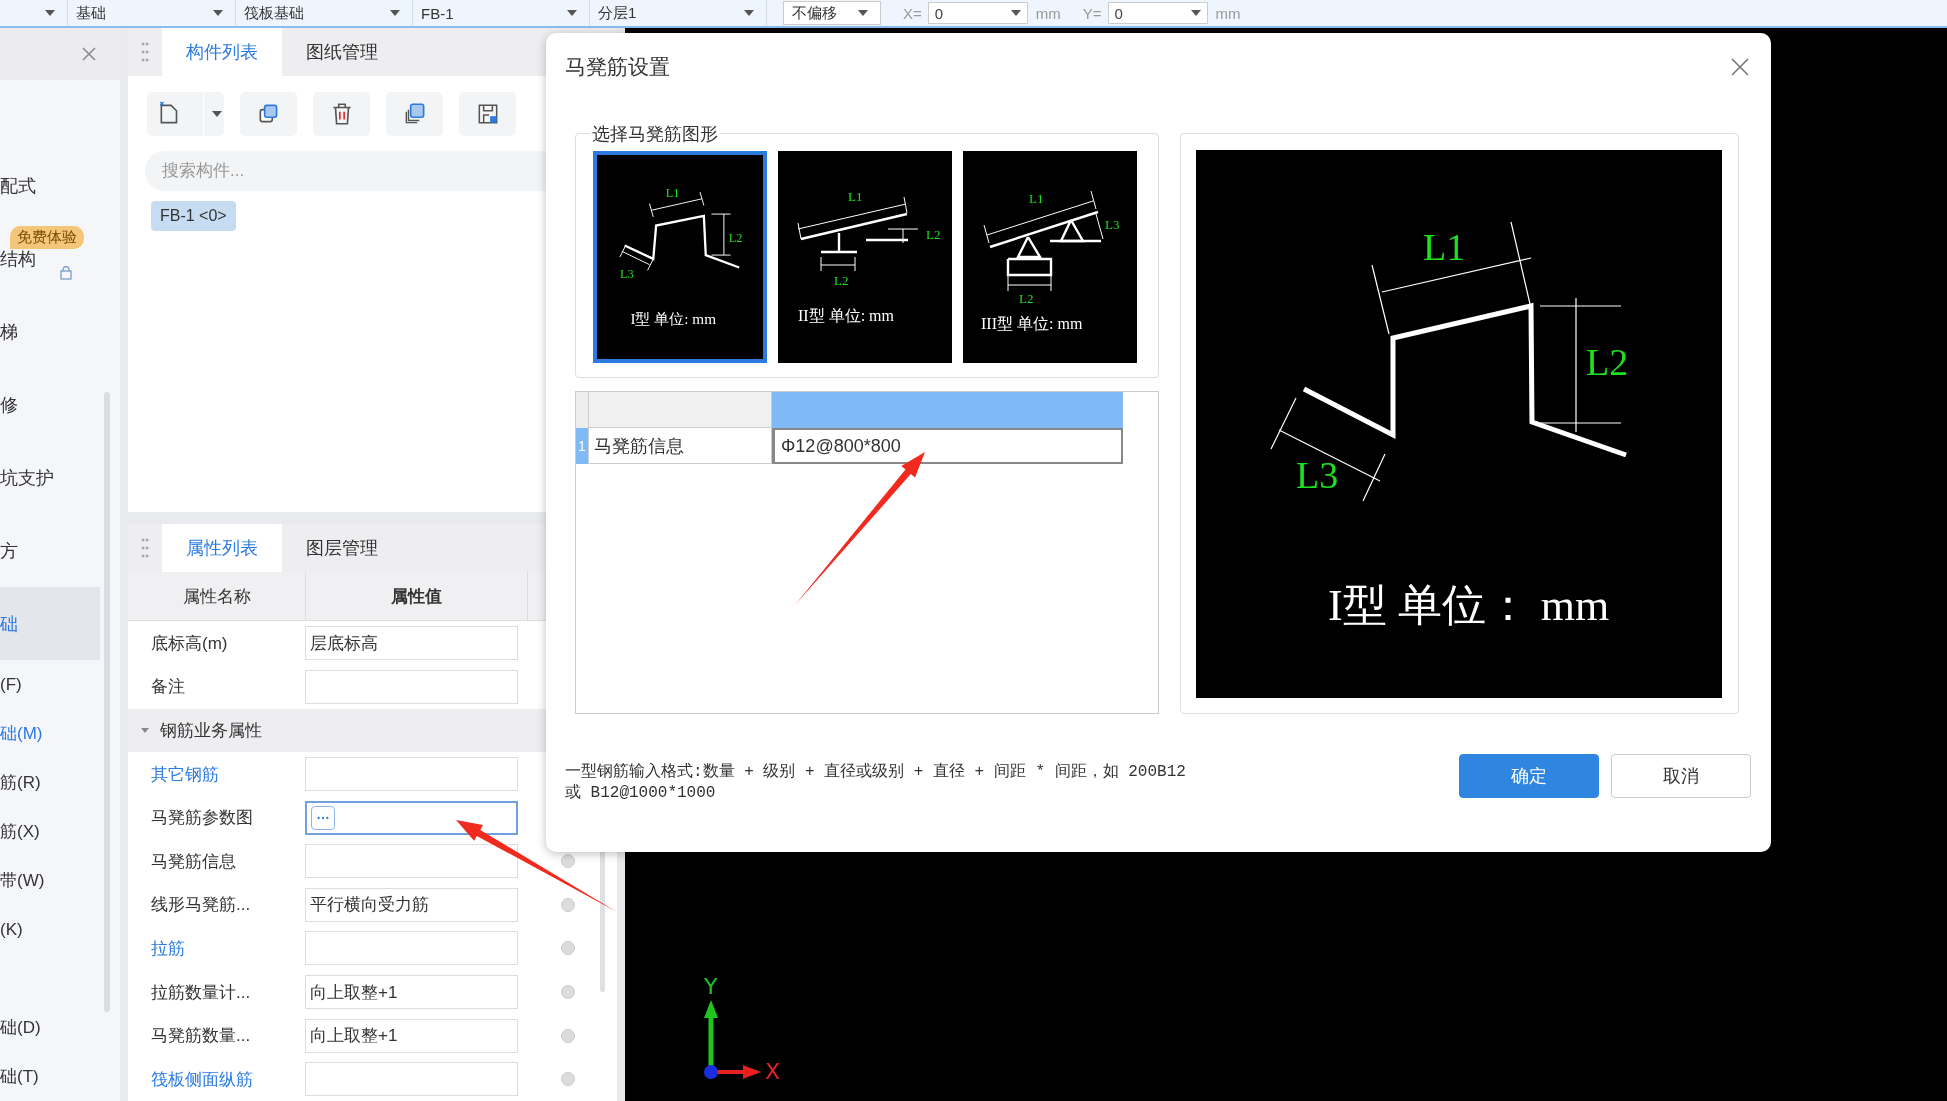  I want to click on format-hint: 一型钢筋输入格式:数量 + 级别 + 直径或级别 + 直径 + 间距 * 间距，如 200B12 或 B12@1000*1000, so click(875, 783).